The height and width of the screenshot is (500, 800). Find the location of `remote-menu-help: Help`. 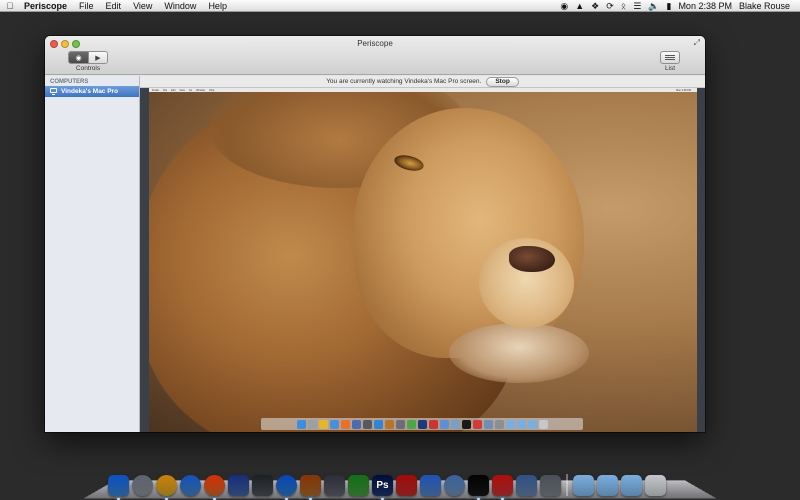

remote-menu-help: Help is located at coordinates (212, 90).